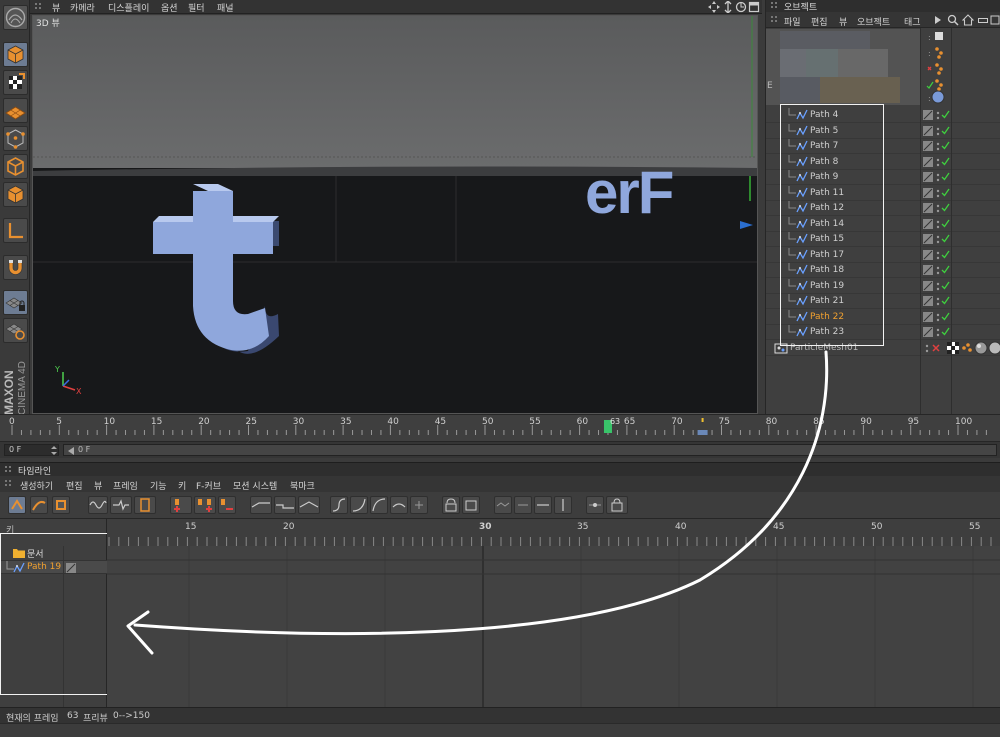  What do you see at coordinates (17, 505) in the screenshot?
I see `key-mode-button` at bounding box center [17, 505].